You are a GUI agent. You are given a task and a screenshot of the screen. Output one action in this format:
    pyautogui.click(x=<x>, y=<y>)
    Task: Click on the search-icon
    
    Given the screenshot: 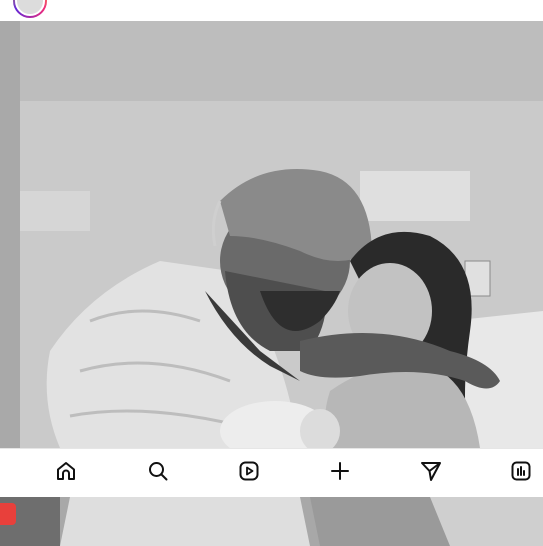 What is the action you would take?
    pyautogui.click(x=158, y=473)
    